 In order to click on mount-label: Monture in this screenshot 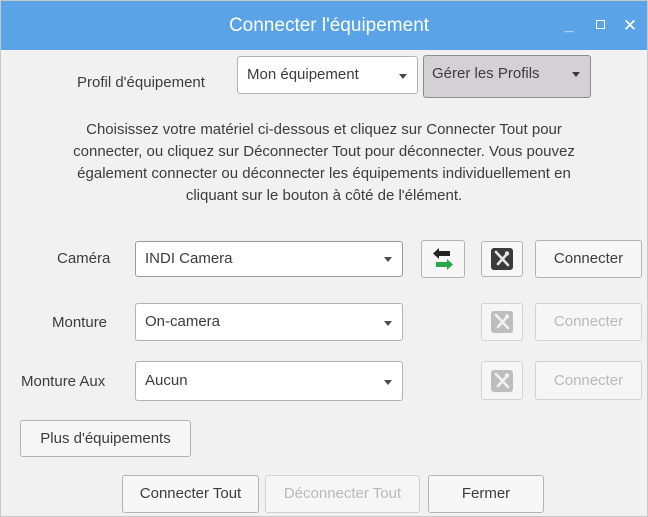, I will do `click(80, 322)`.